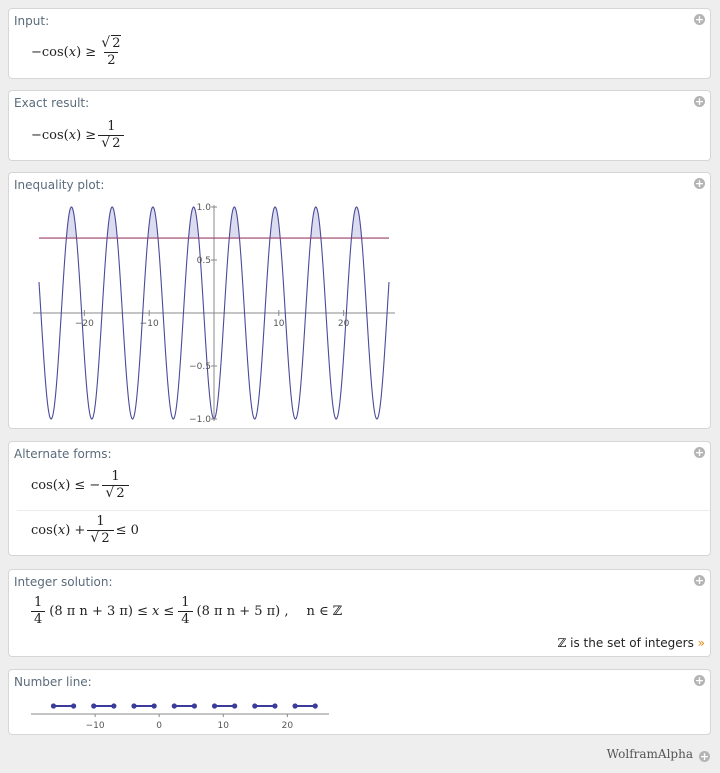  I want to click on input-expression: −cos(x) ≥ √ 2 2, so click(78, 52).